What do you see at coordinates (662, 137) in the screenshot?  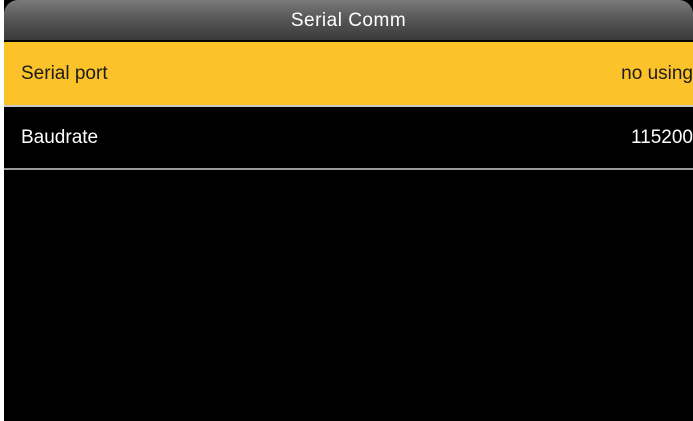 I see `setting-value-baudrate: 115200` at bounding box center [662, 137].